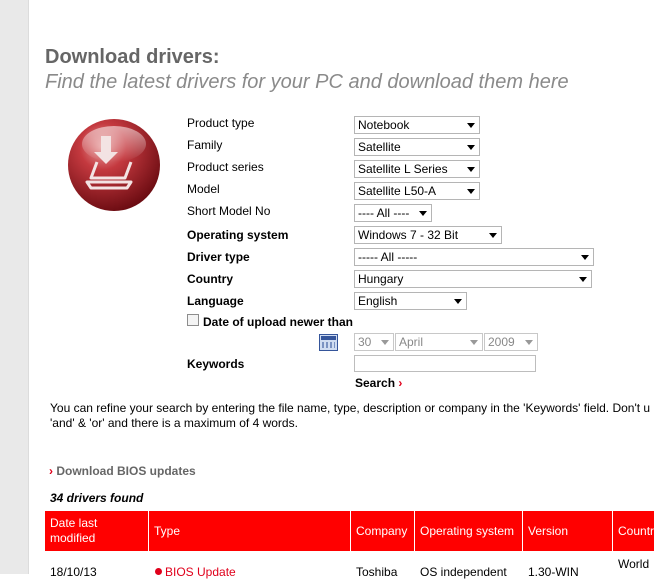  What do you see at coordinates (250, 531) in the screenshot?
I see `column-header-type: Type` at bounding box center [250, 531].